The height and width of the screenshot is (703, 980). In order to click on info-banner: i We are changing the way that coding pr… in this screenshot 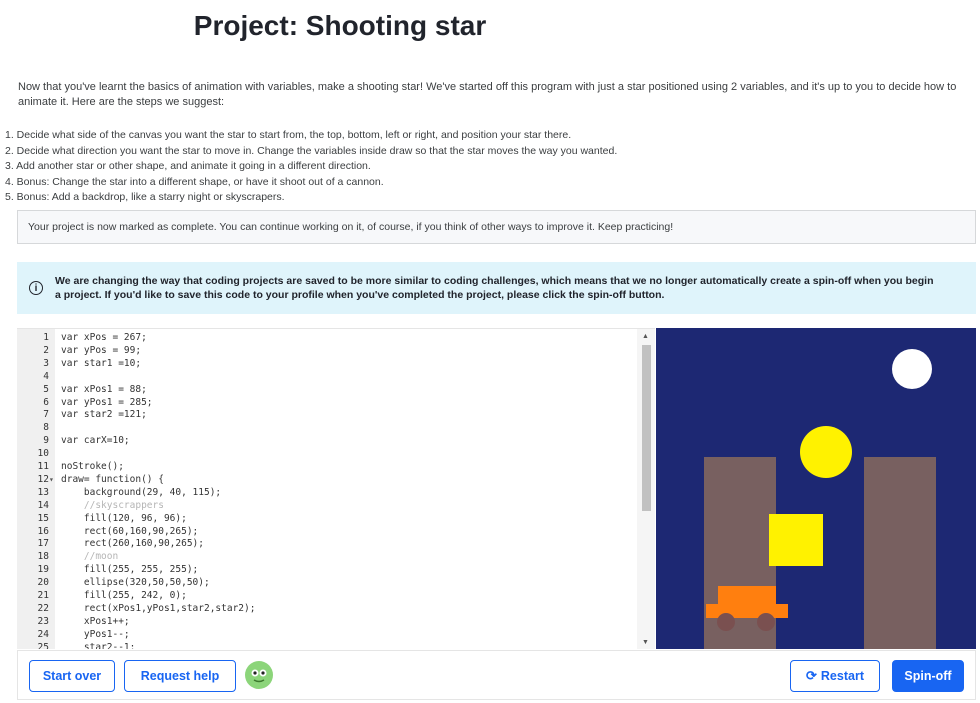, I will do `click(496, 288)`.